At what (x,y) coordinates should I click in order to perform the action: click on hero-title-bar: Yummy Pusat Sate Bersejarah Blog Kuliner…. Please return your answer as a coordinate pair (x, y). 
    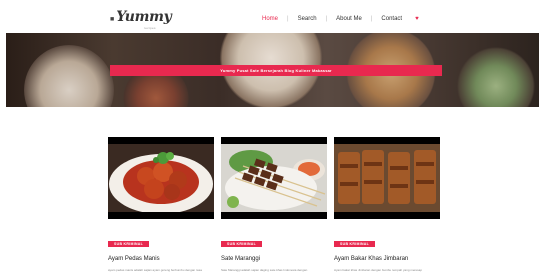
    Looking at the image, I should click on (276, 70).